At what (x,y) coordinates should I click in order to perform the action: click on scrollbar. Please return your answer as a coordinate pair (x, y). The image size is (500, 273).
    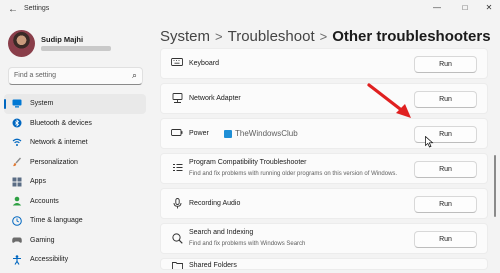
    Looking at the image, I should click on (495, 186).